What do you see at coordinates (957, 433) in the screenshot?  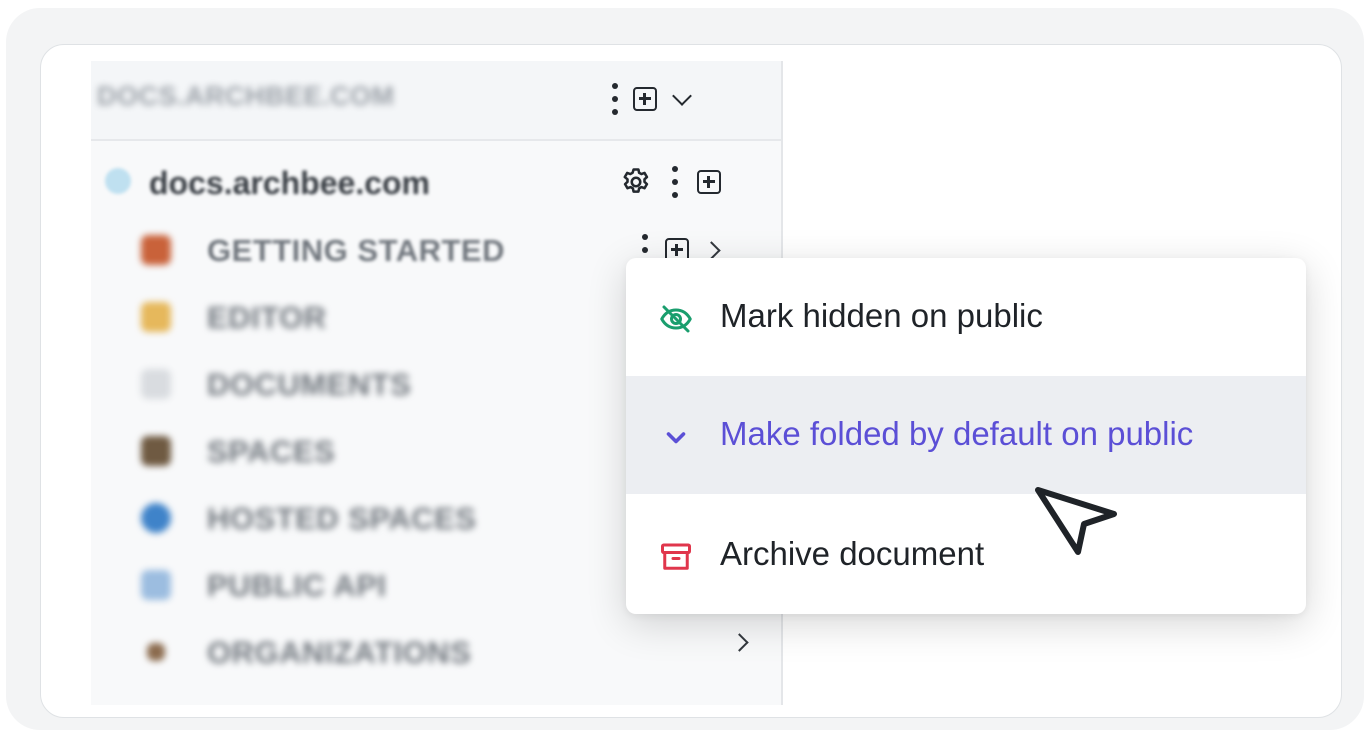 I see `menu-item-label: Make folded by default on public` at bounding box center [957, 433].